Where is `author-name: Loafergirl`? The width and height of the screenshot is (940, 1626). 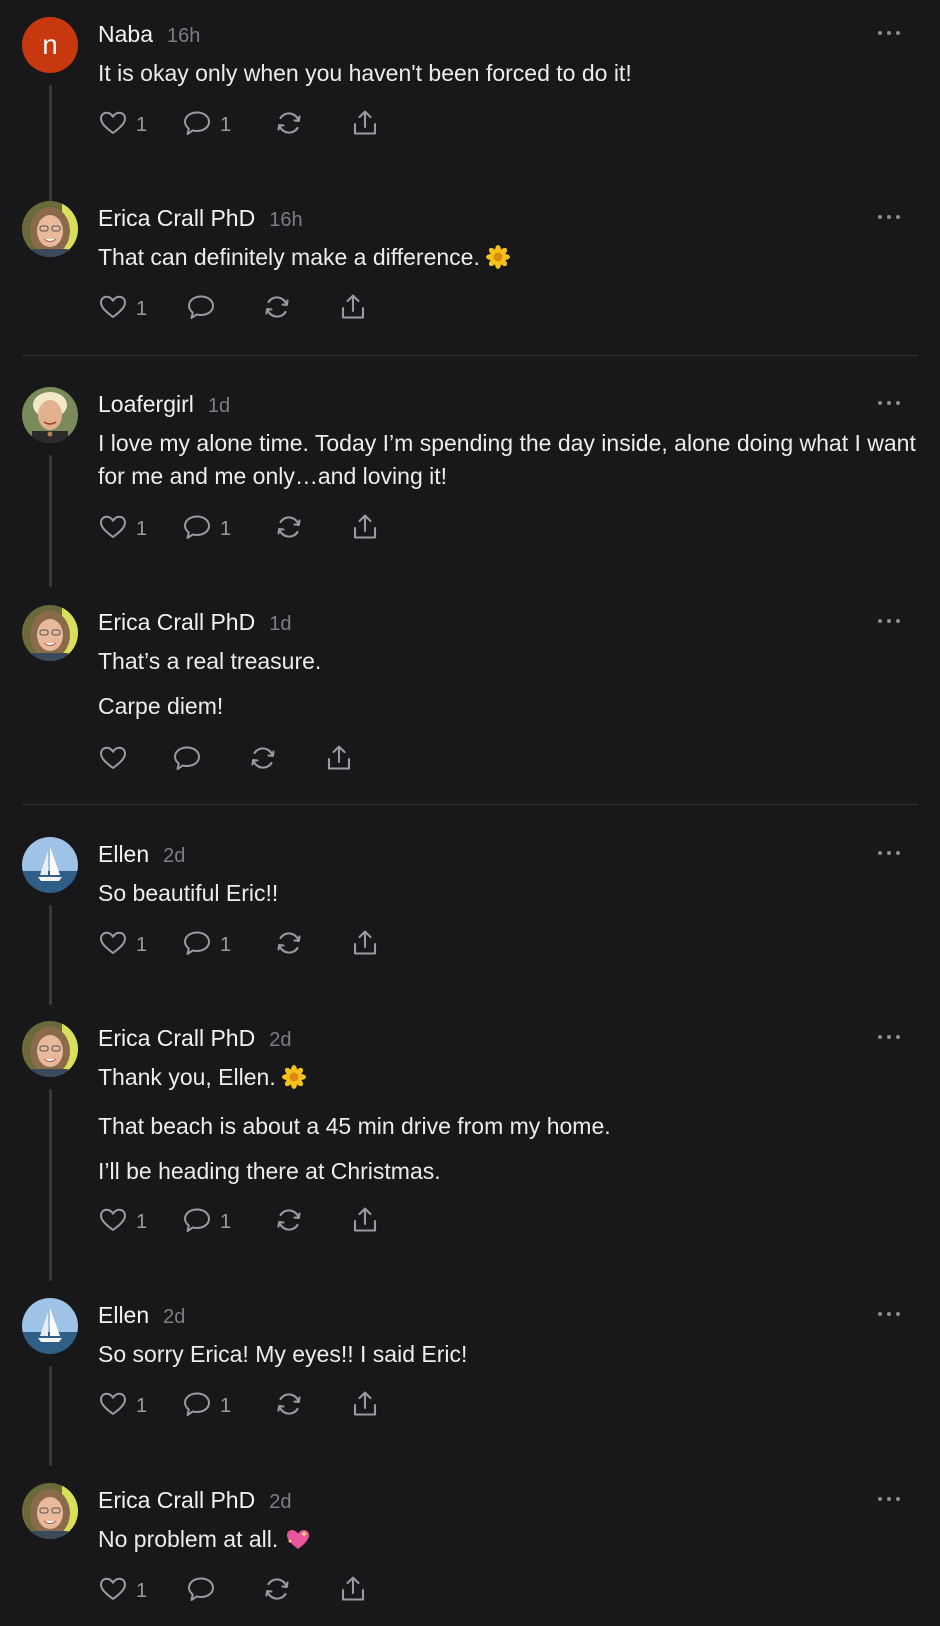 author-name: Loafergirl is located at coordinates (146, 404).